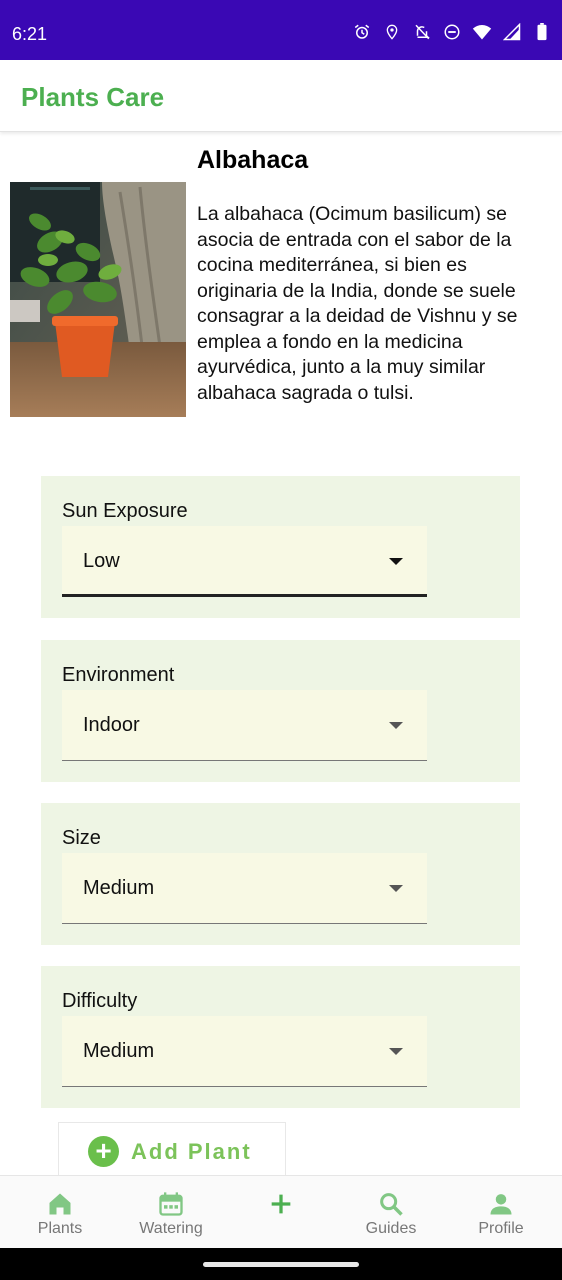  Describe the element at coordinates (244, 1051) in the screenshot. I see `difficulty-select: Medium` at that location.